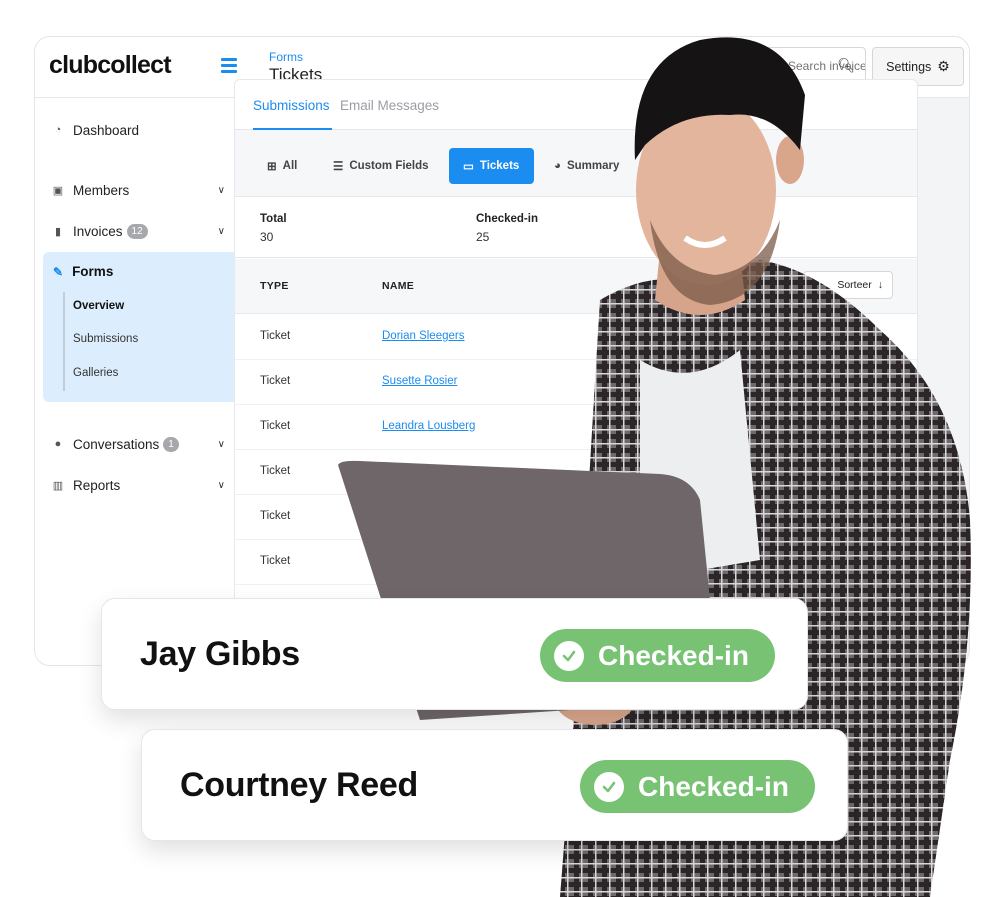 The image size is (1000, 897). Describe the element at coordinates (101, 190) in the screenshot. I see `sidebar-item-label: Members` at that location.